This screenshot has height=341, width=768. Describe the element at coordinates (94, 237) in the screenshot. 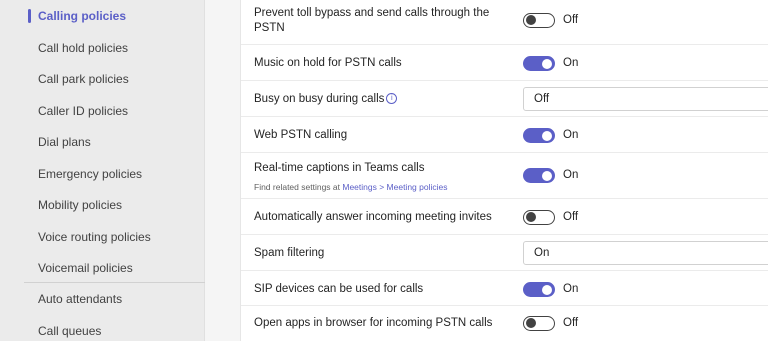

I see `sidebar-item-voice-routing-policies: Voice routing policies` at that location.